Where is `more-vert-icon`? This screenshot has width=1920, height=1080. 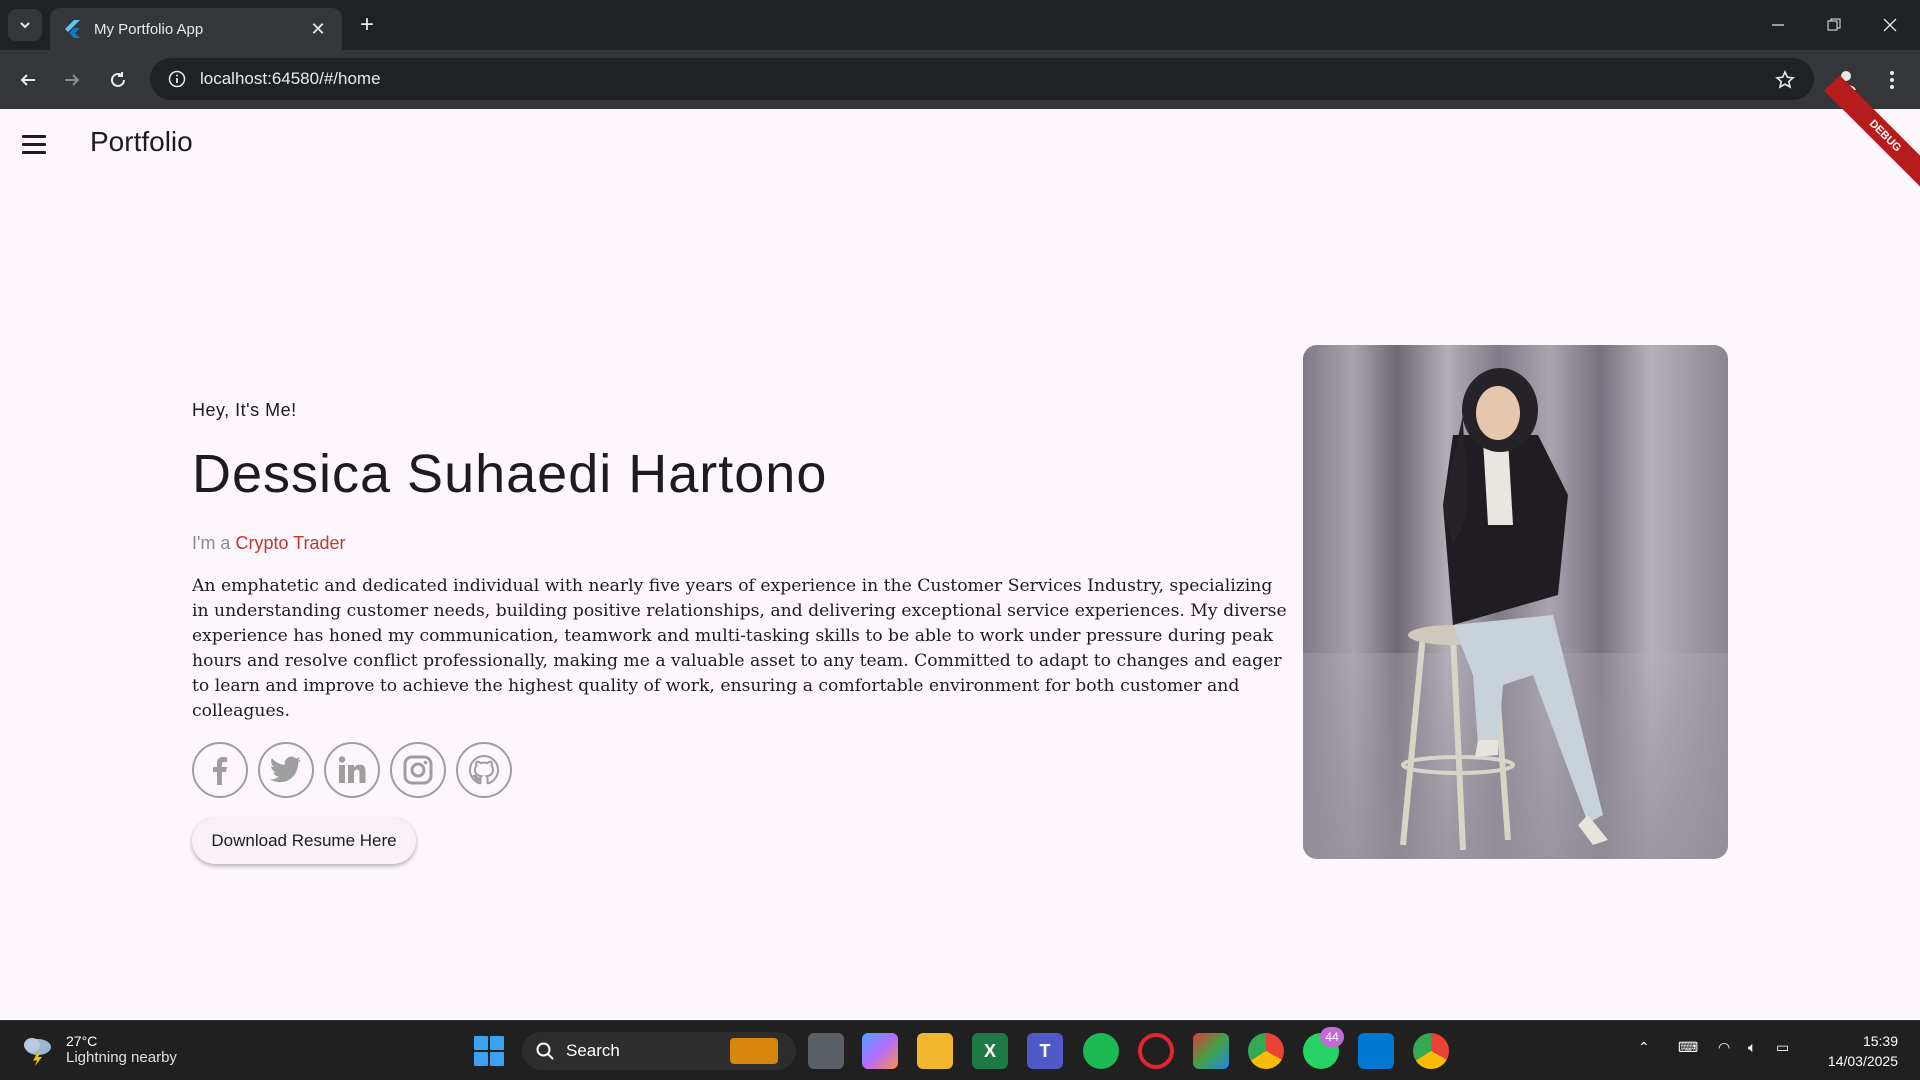
more-vert-icon is located at coordinates (1892, 80).